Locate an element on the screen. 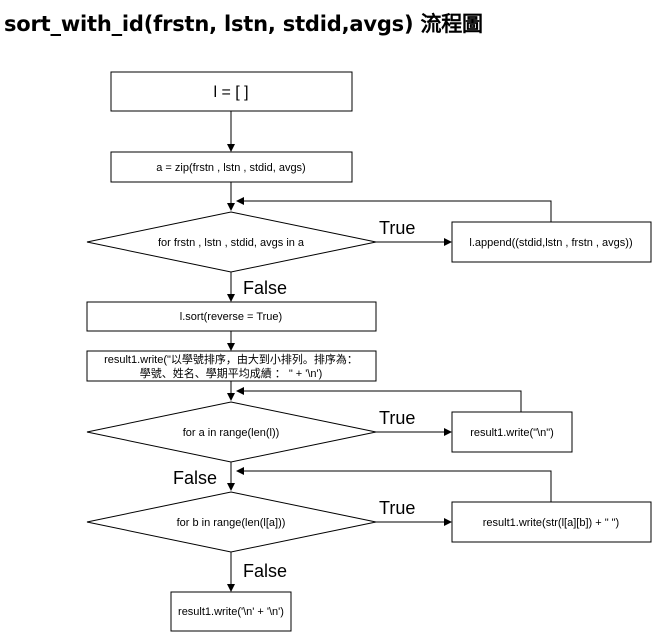 Image resolution: width=653 pixels, height=633 pixels. for-range-la-label: for b in range(len(l[a])) is located at coordinates (231, 523).